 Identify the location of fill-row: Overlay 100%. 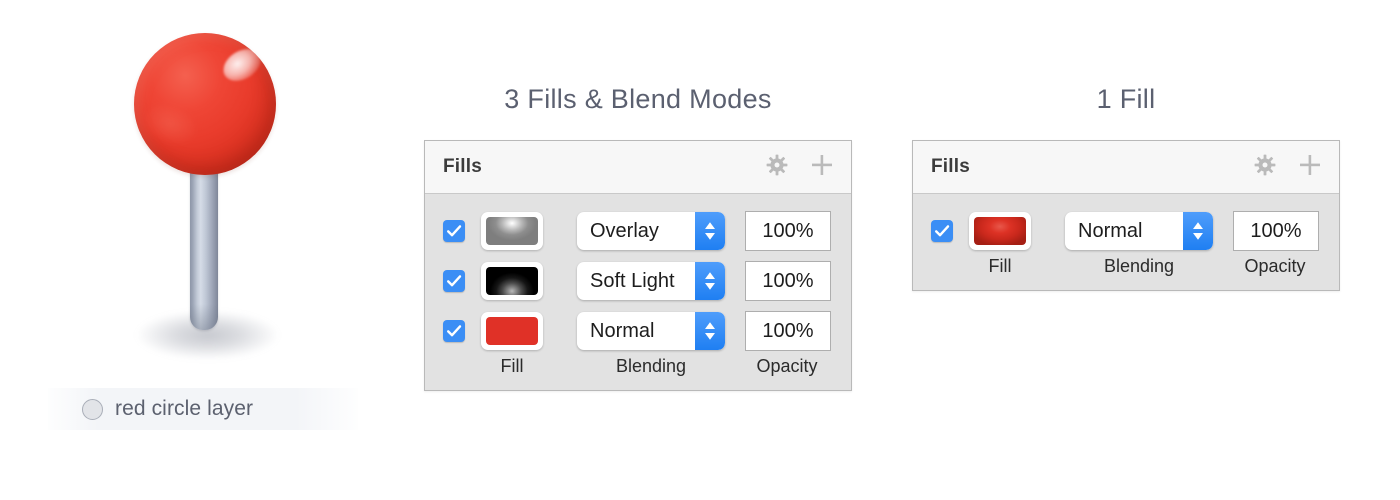
(638, 231).